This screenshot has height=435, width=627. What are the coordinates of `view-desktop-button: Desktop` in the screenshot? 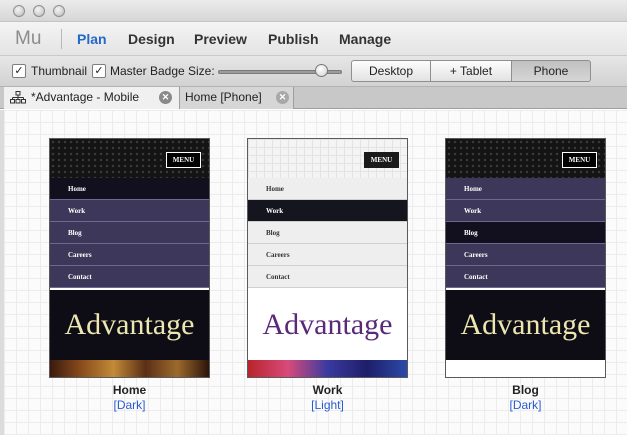 It's located at (391, 71).